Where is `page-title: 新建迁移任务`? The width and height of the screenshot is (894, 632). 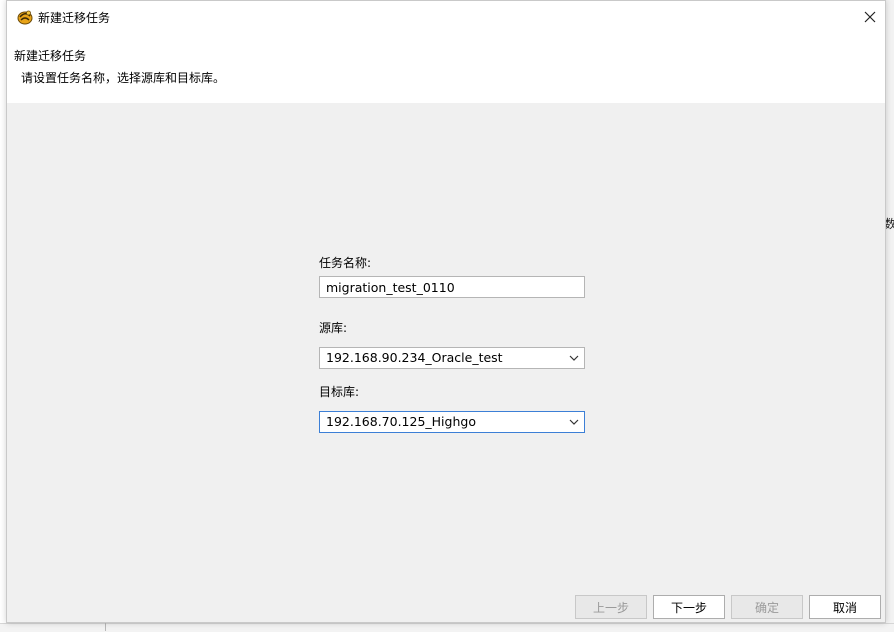 page-title: 新建迁移任务 is located at coordinates (50, 56).